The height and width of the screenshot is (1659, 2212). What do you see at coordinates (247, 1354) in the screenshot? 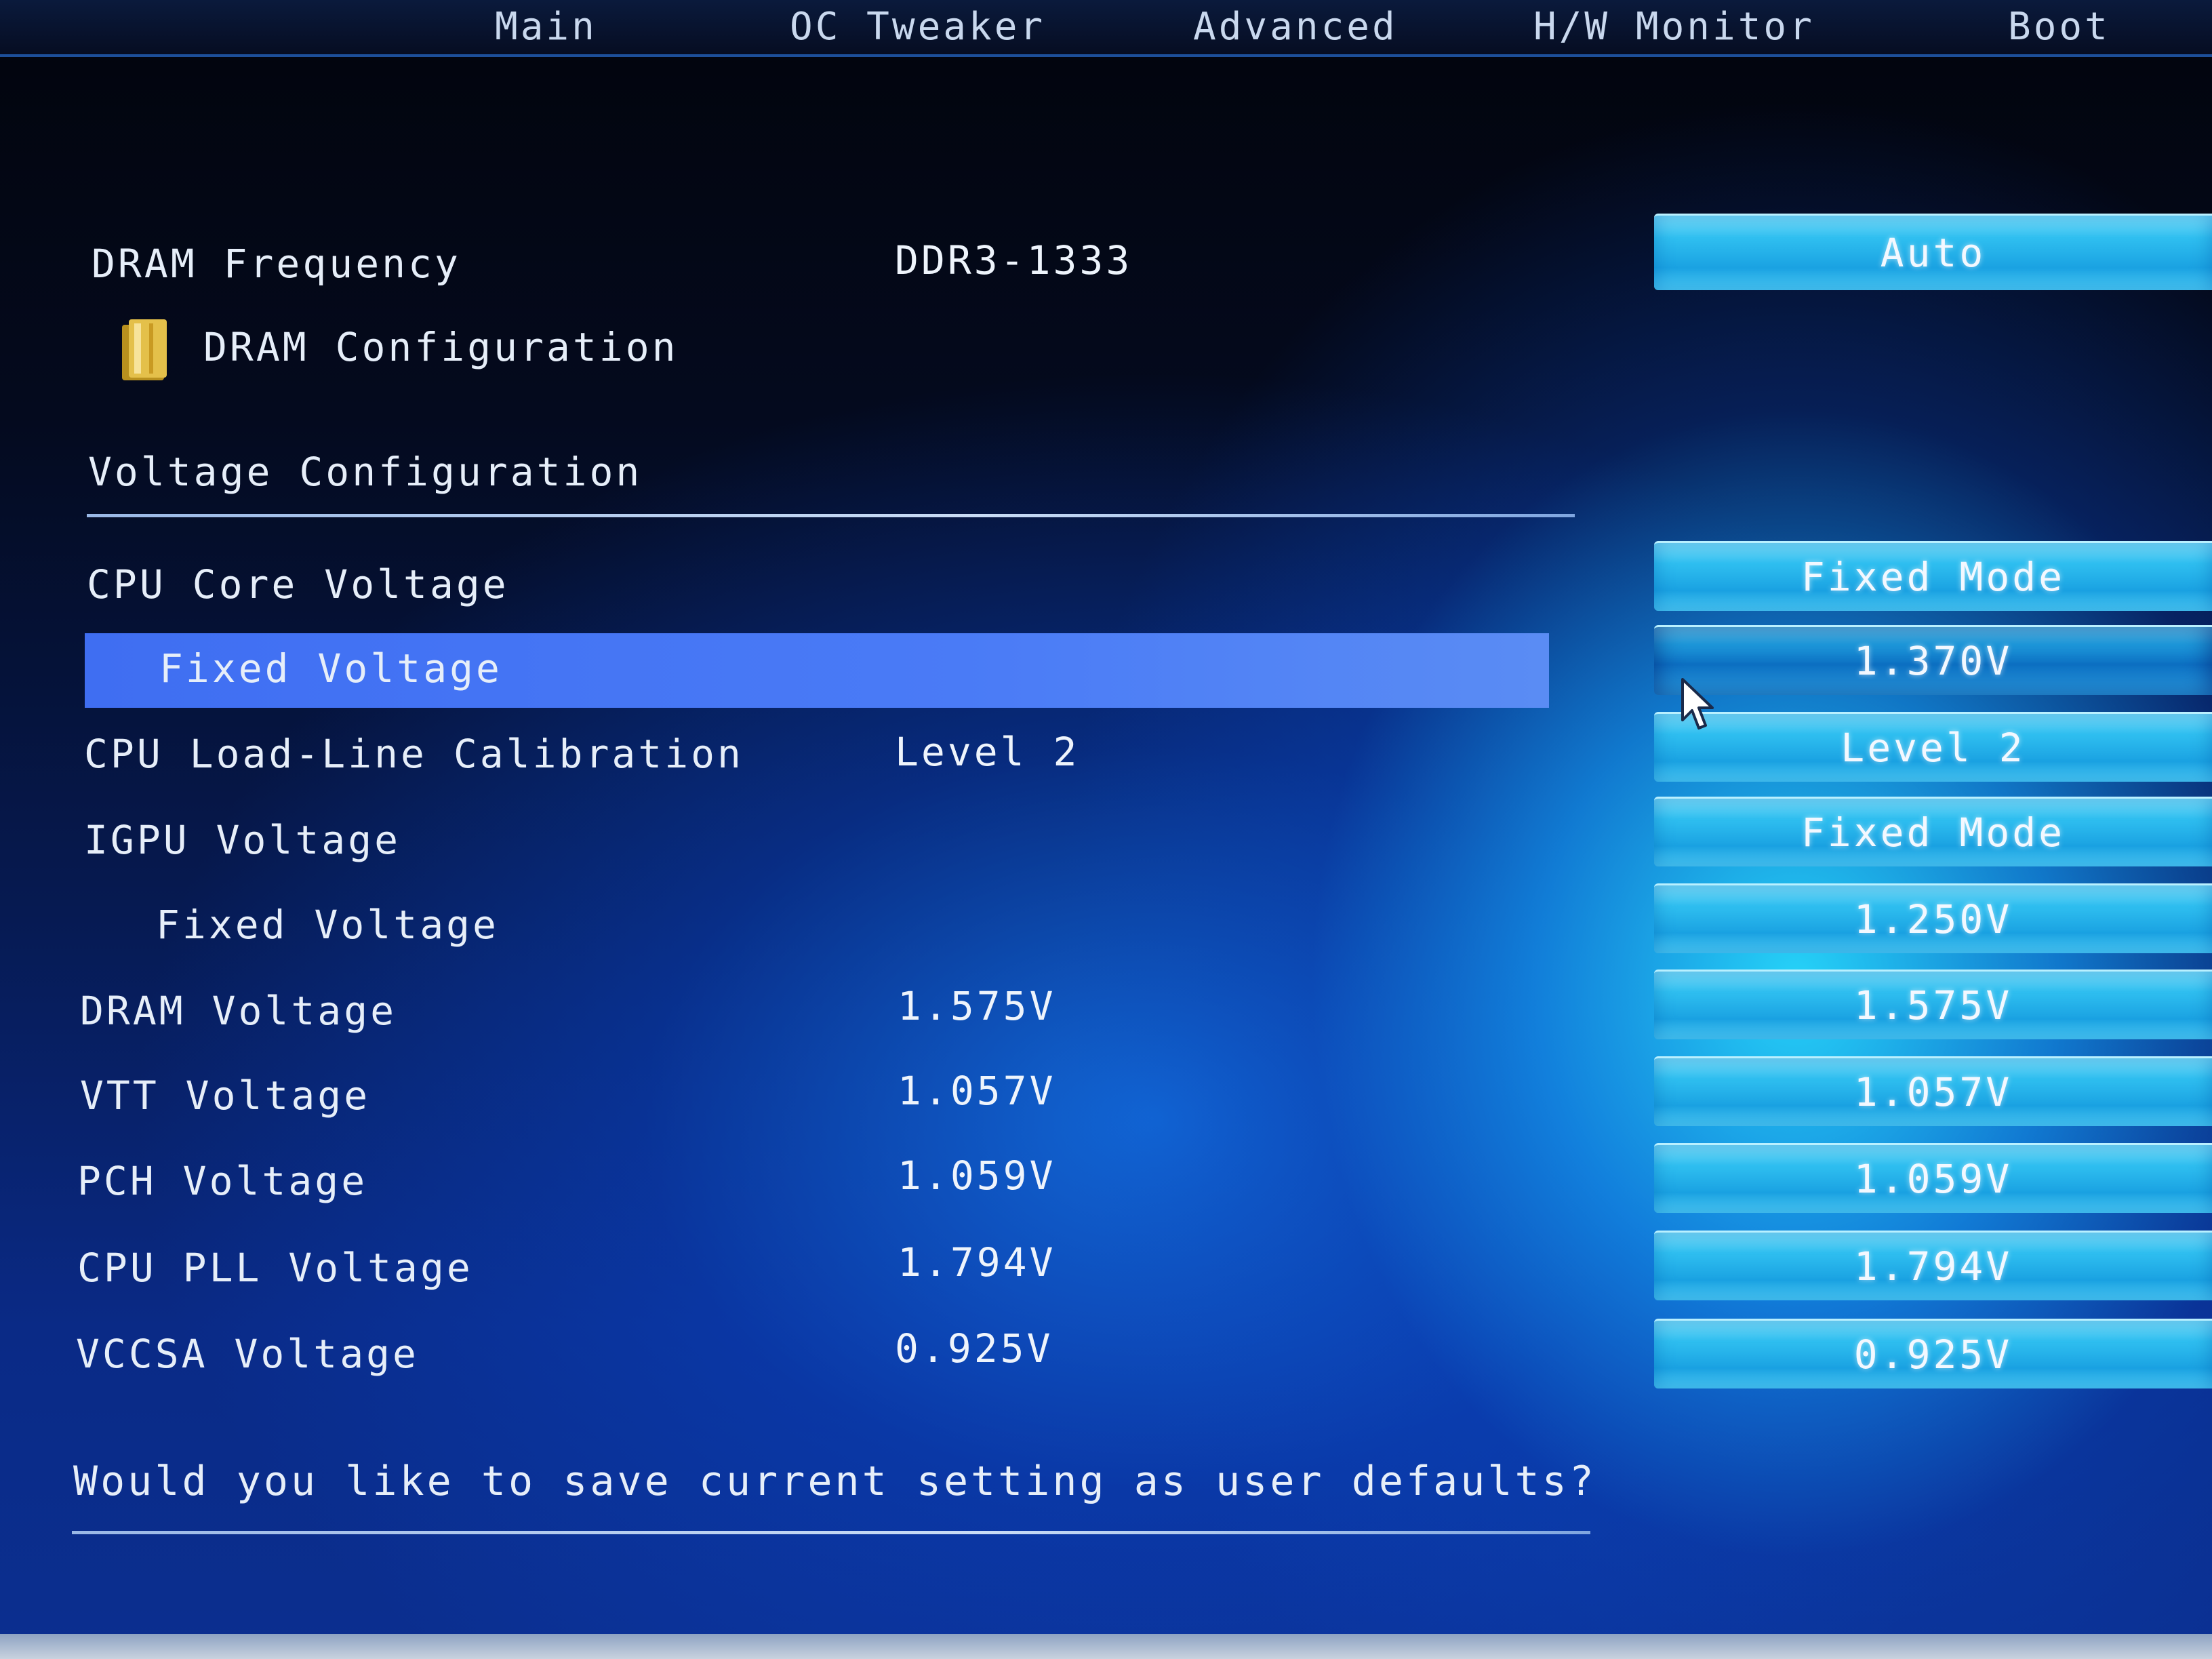
I see `vccsa-voltage-label: VCCSA Voltage` at bounding box center [247, 1354].